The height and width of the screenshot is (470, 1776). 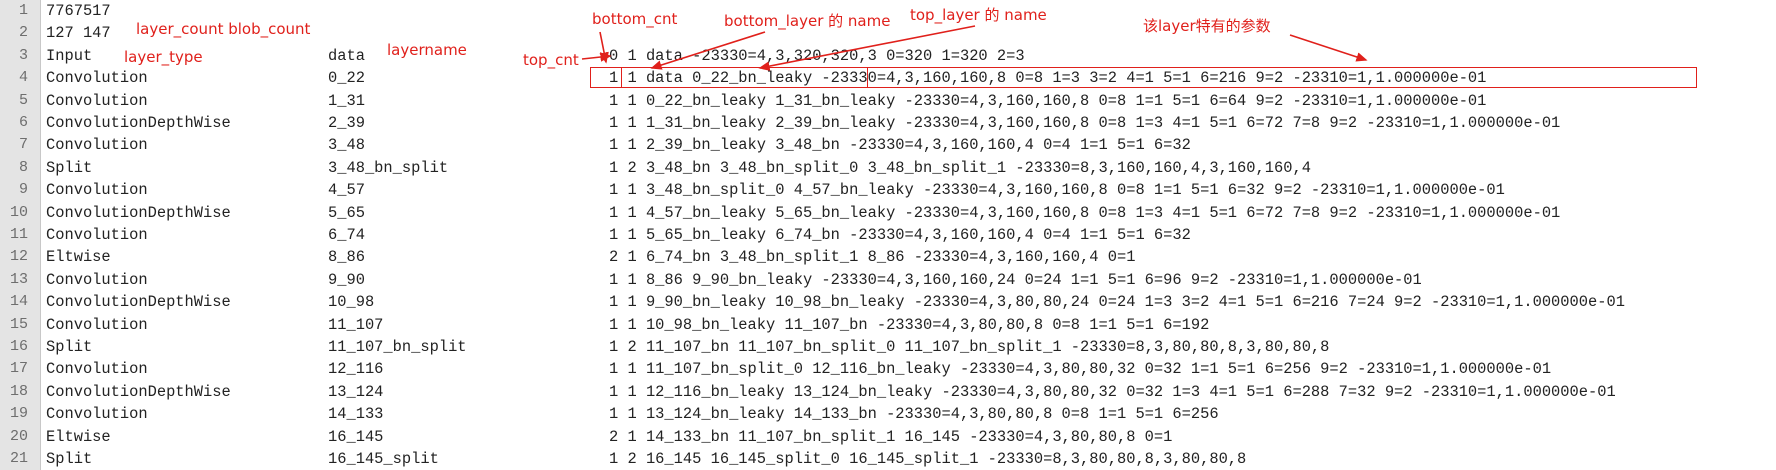 I want to click on arrow-bottom-layer-name, so click(x=708, y=50).